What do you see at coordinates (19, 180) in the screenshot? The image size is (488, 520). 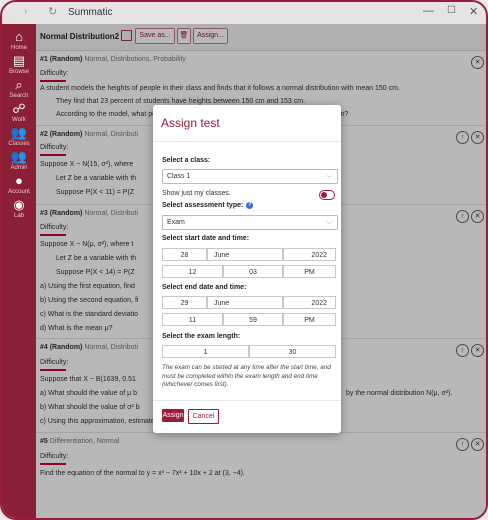 I see `account-icon: ●` at bounding box center [19, 180].